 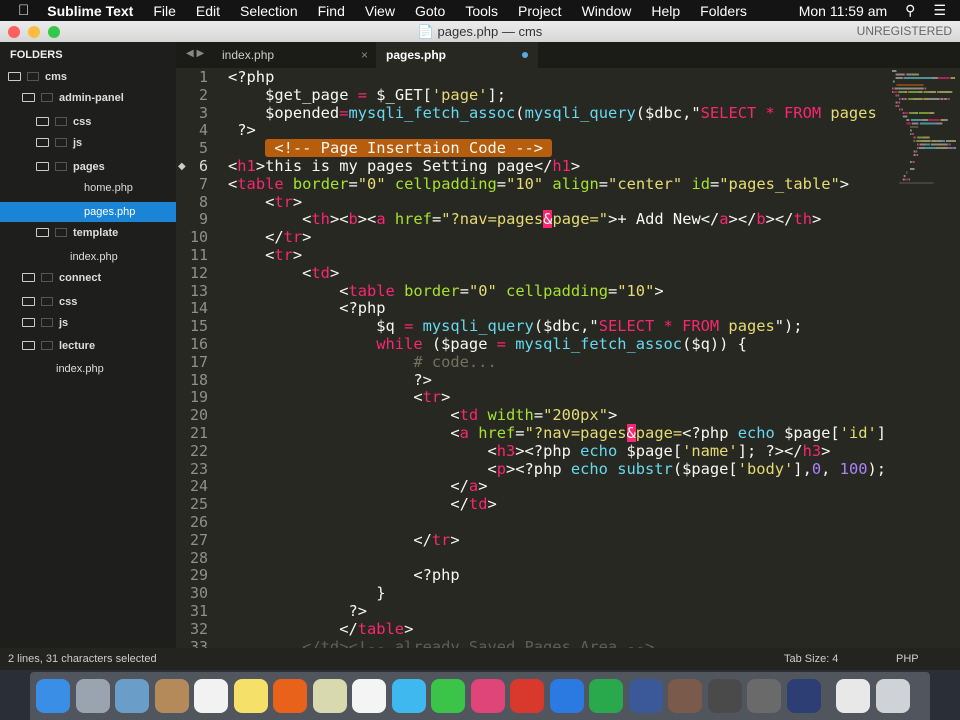 What do you see at coordinates (907, 659) in the screenshot?
I see `syntax-mode: PHP` at bounding box center [907, 659].